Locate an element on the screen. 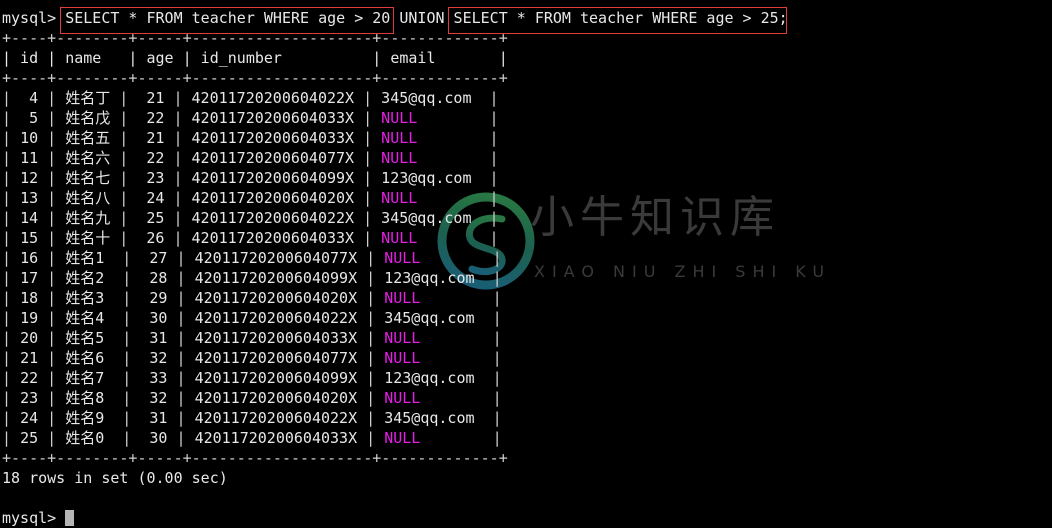  cell-age: 27 is located at coordinates (154, 258).